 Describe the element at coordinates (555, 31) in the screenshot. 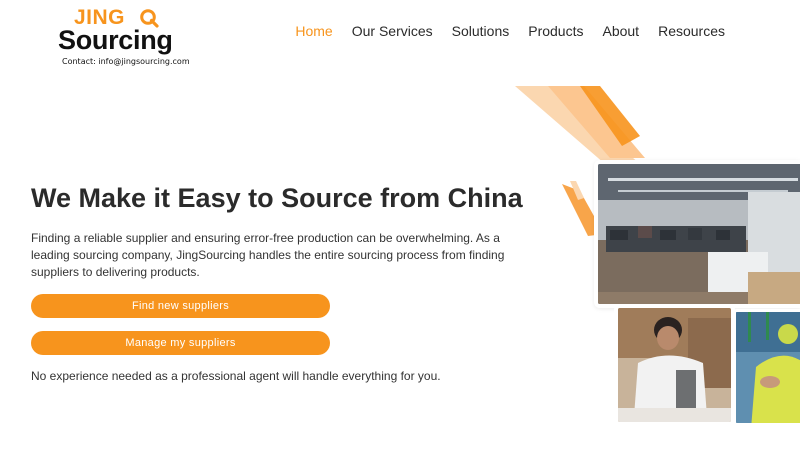

I see `nav-products: Products` at that location.